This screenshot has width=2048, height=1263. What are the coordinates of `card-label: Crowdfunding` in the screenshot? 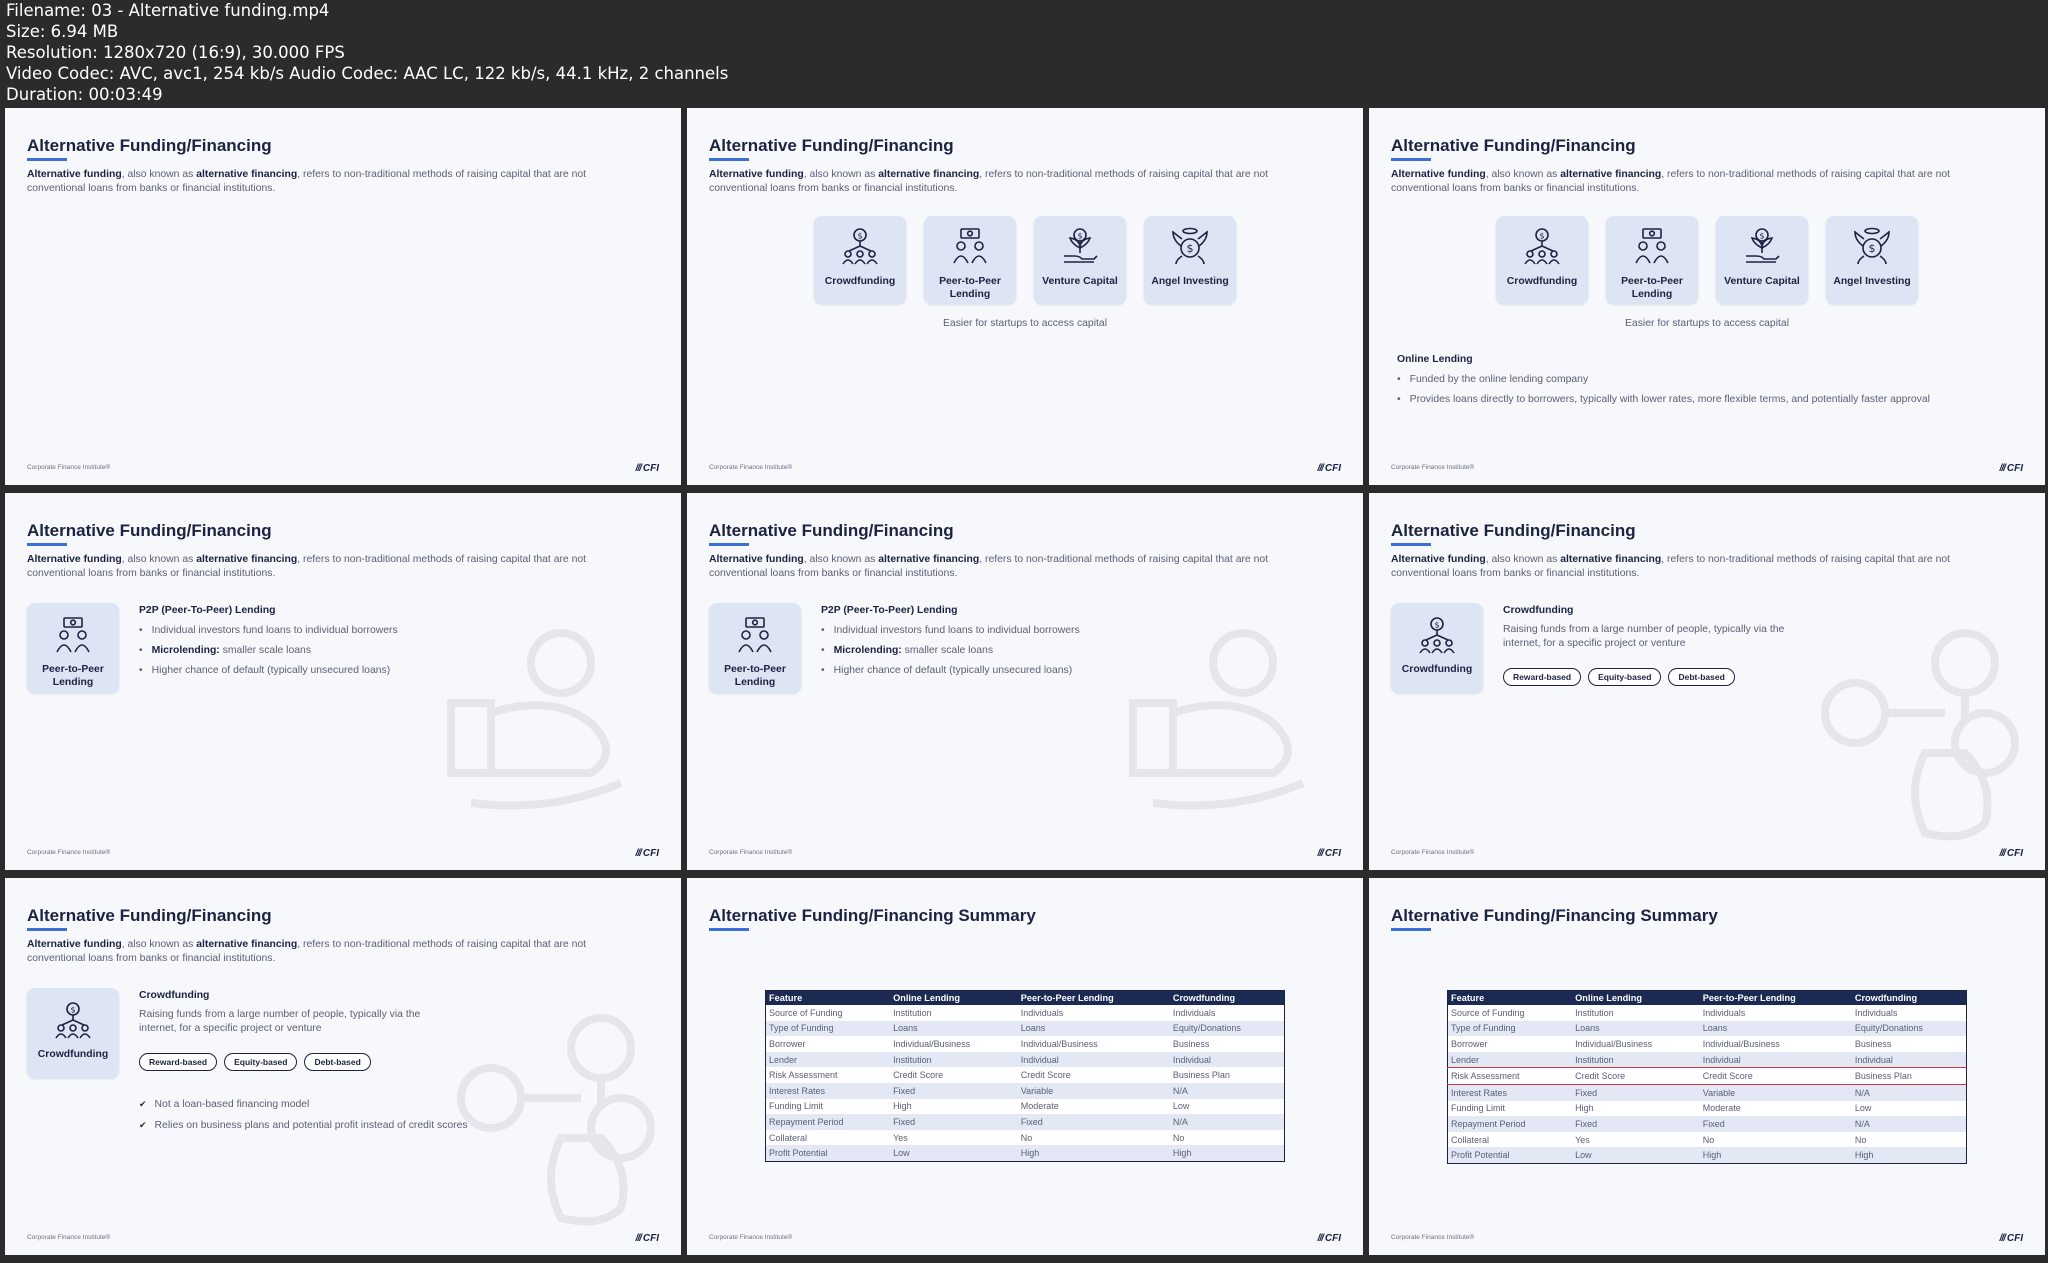 It's located at (1542, 281).